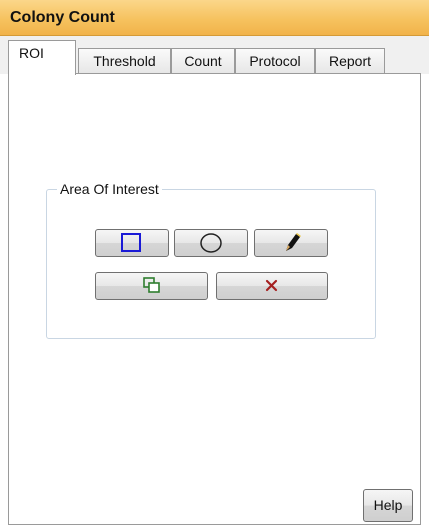 The width and height of the screenshot is (429, 531). I want to click on window-title-bar: Colony Count, so click(214, 18).